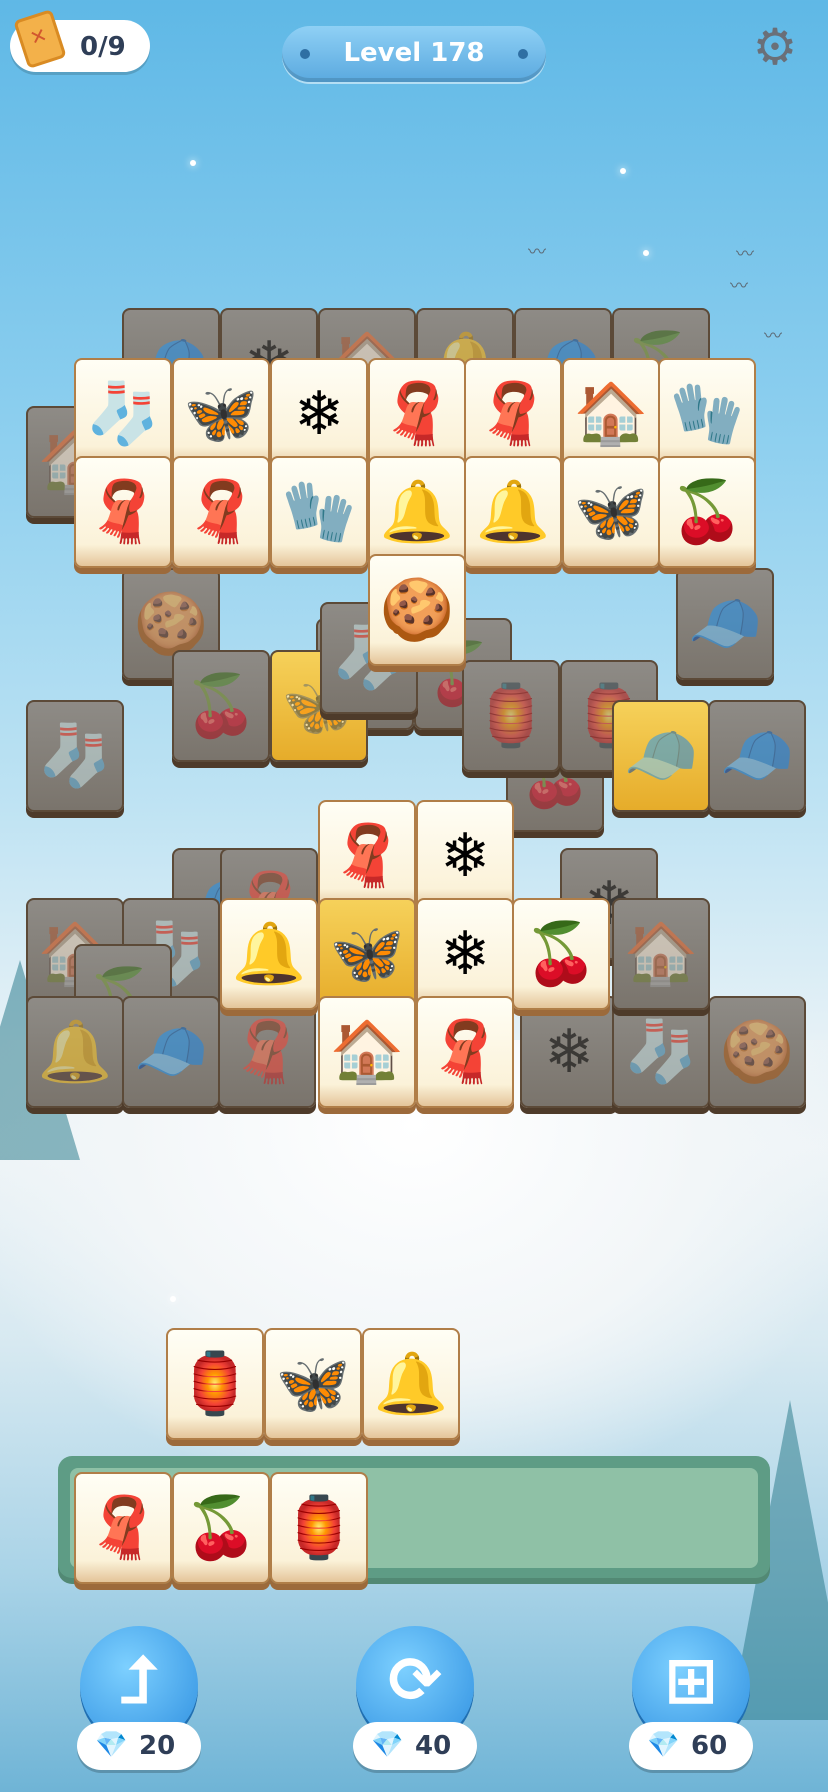  What do you see at coordinates (709, 1746) in the screenshot?
I see `extra-slot-cost: 60` at bounding box center [709, 1746].